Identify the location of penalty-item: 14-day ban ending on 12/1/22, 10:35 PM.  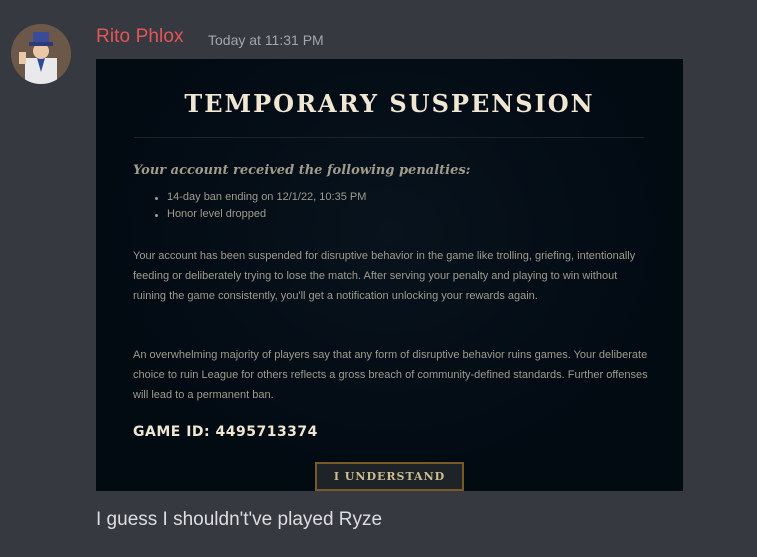
(259, 197).